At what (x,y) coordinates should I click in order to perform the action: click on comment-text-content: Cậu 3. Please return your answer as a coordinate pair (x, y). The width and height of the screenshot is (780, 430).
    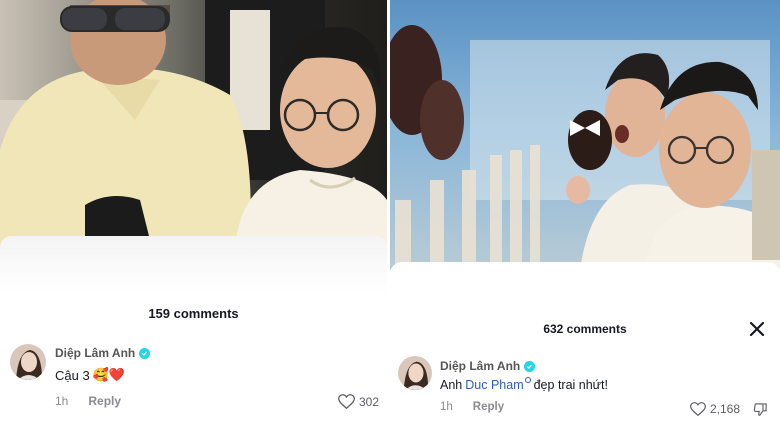
    Looking at the image, I should click on (72, 375).